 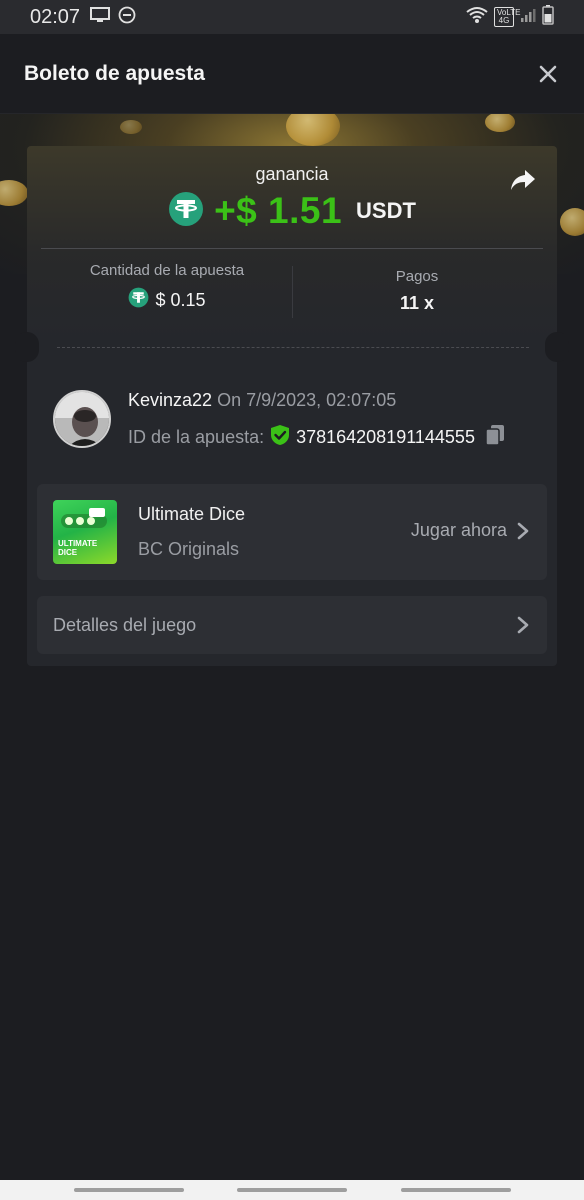 What do you see at coordinates (82, 419) in the screenshot?
I see `avatar` at bounding box center [82, 419].